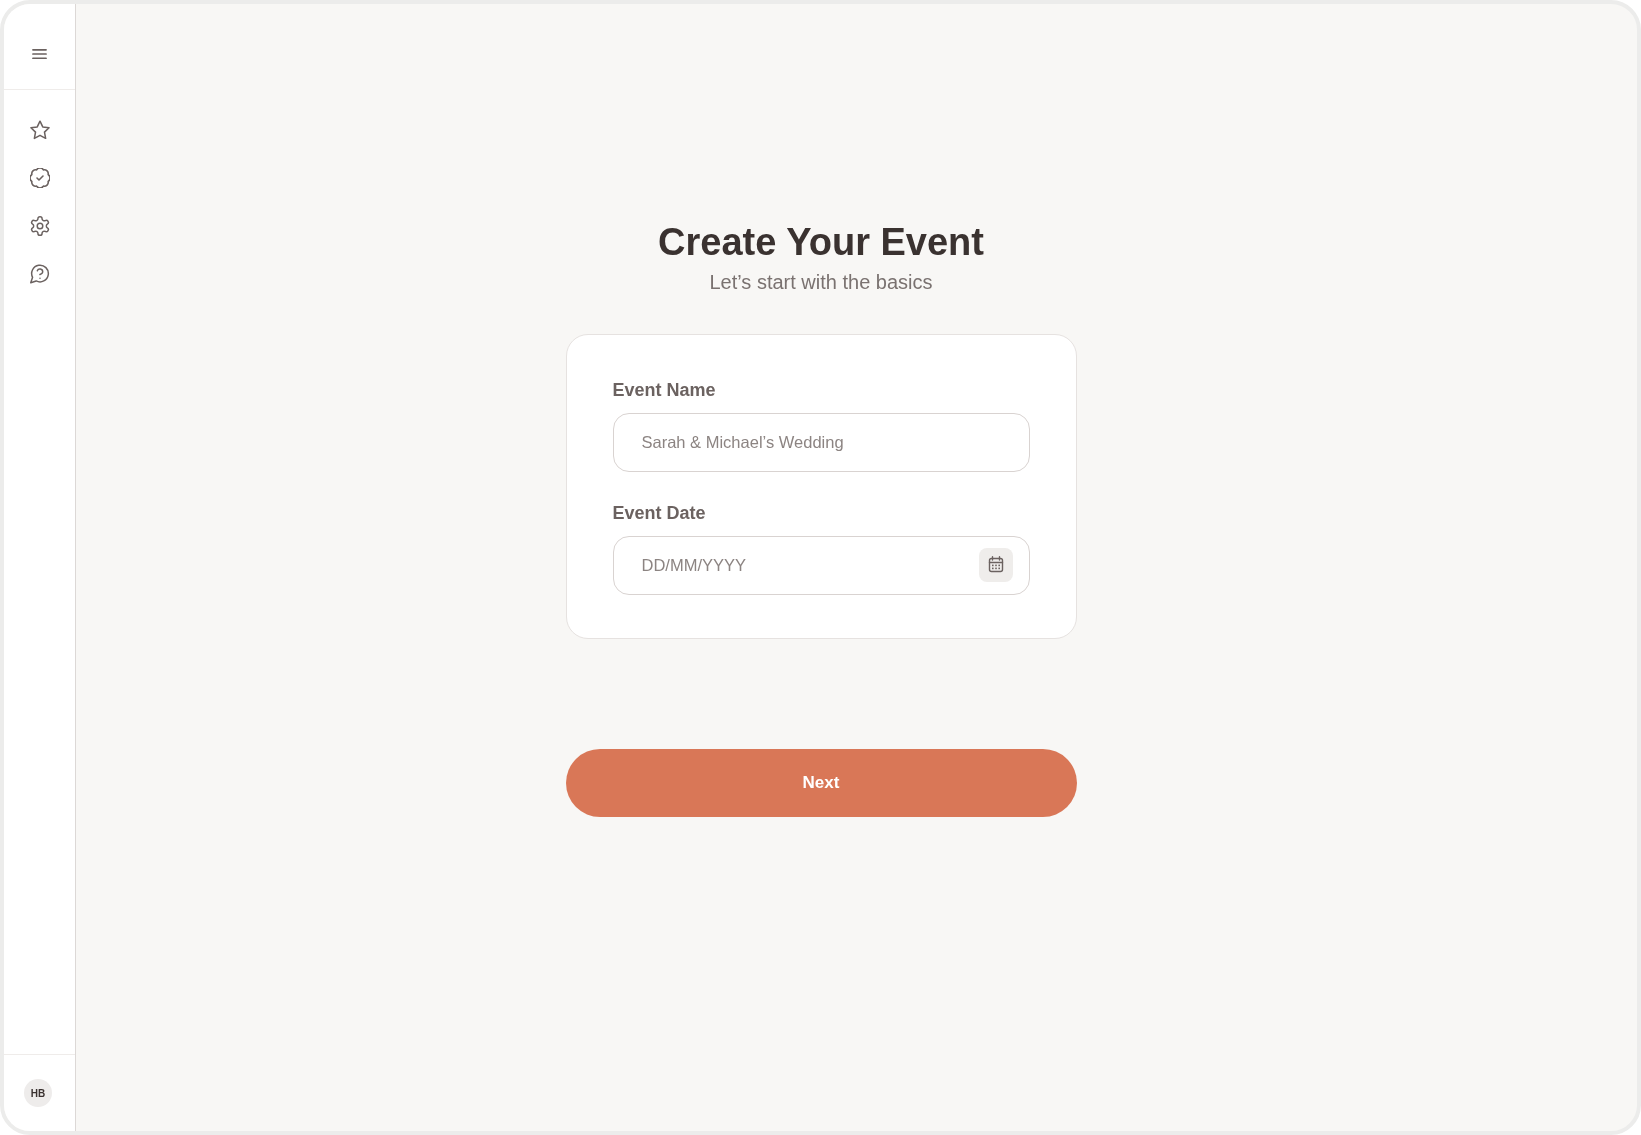  I want to click on menu-icon, so click(39, 53).